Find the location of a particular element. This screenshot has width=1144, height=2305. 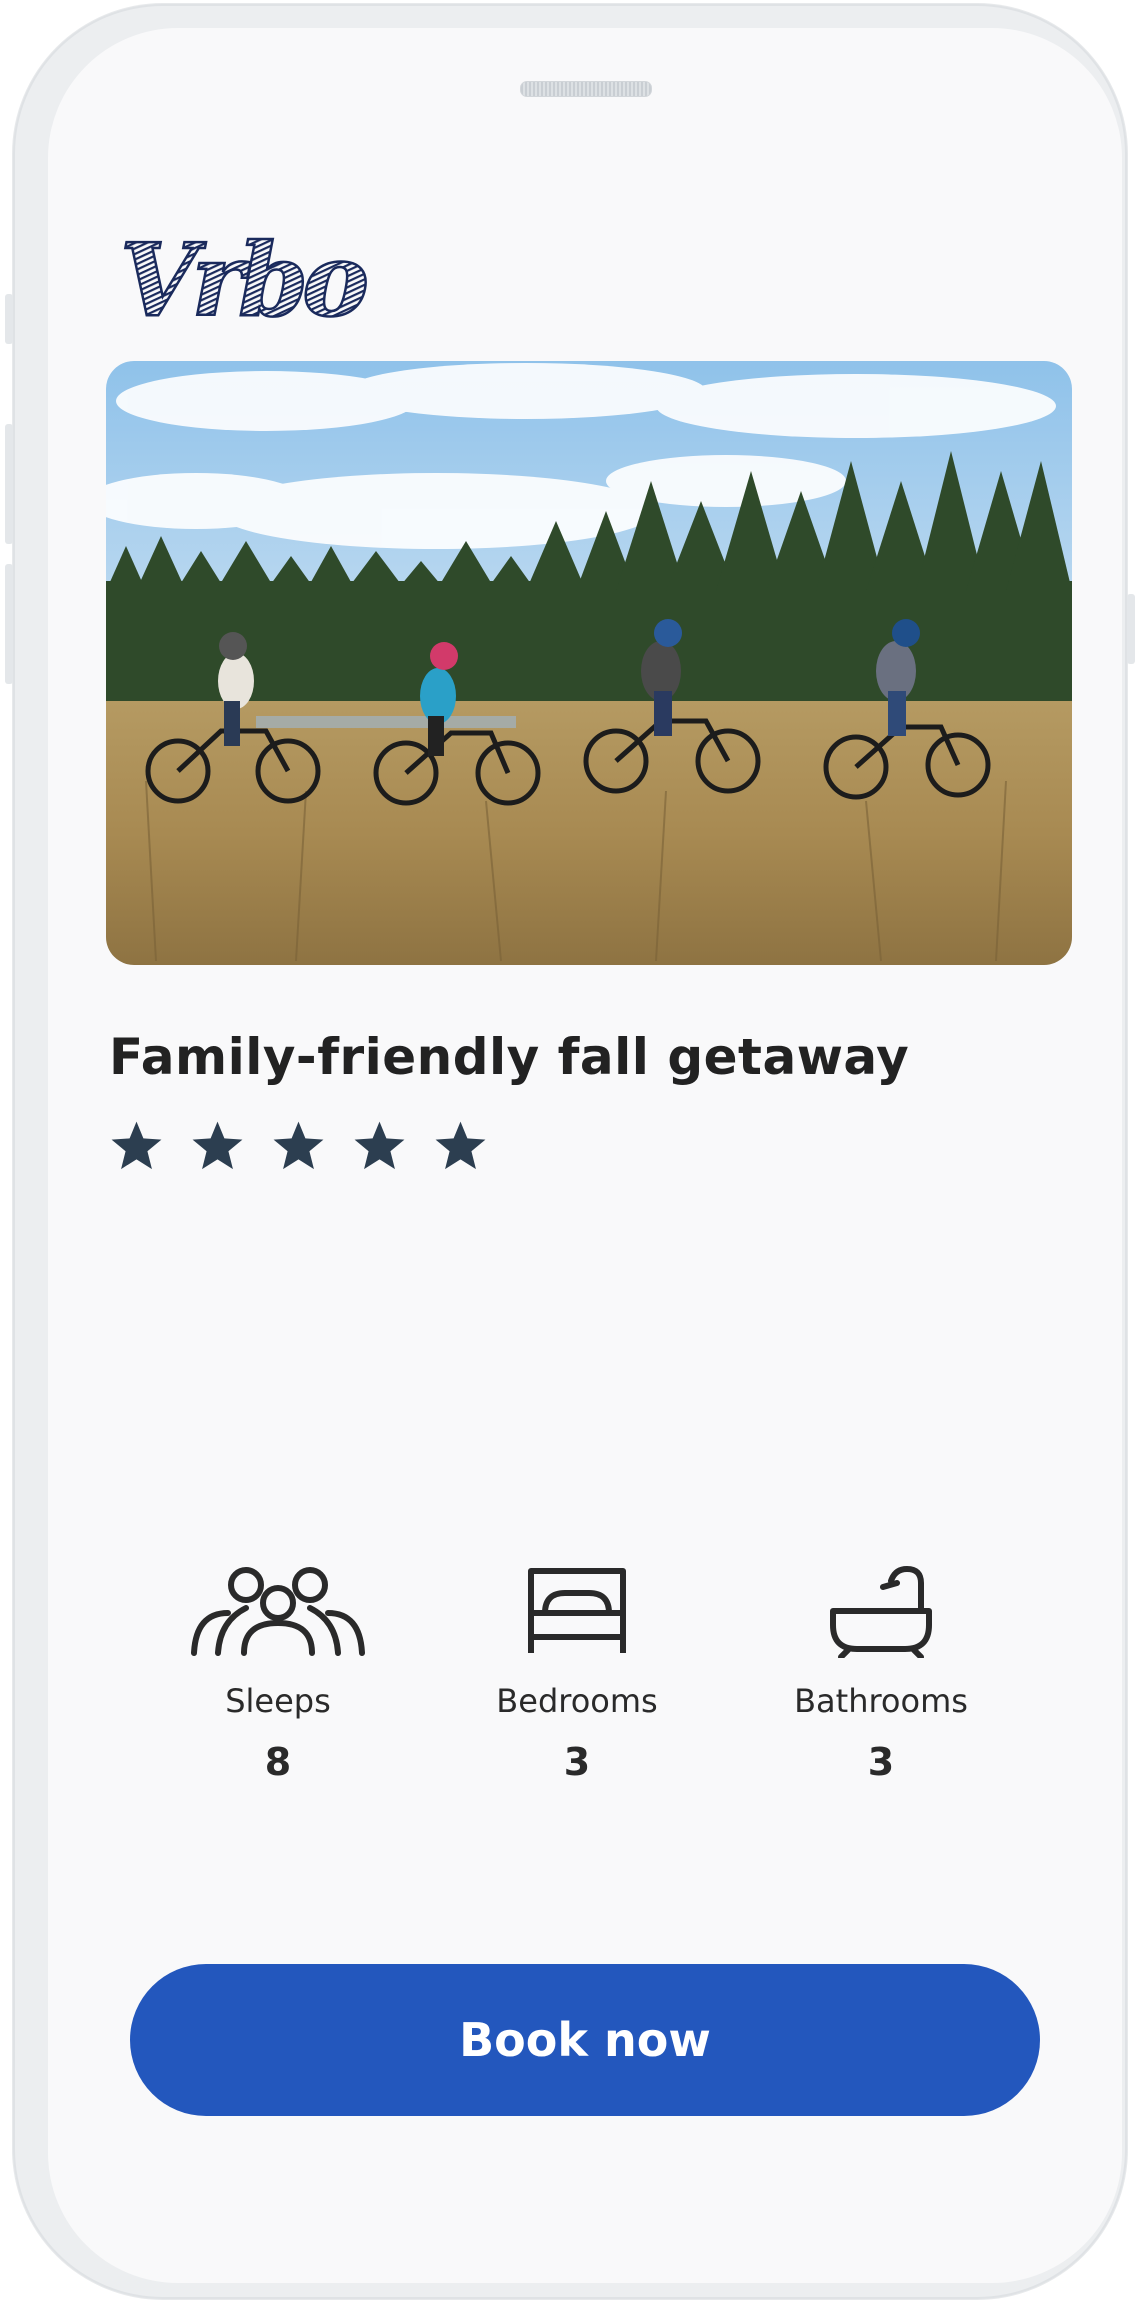

volume-down-button is located at coordinates (9, 624).